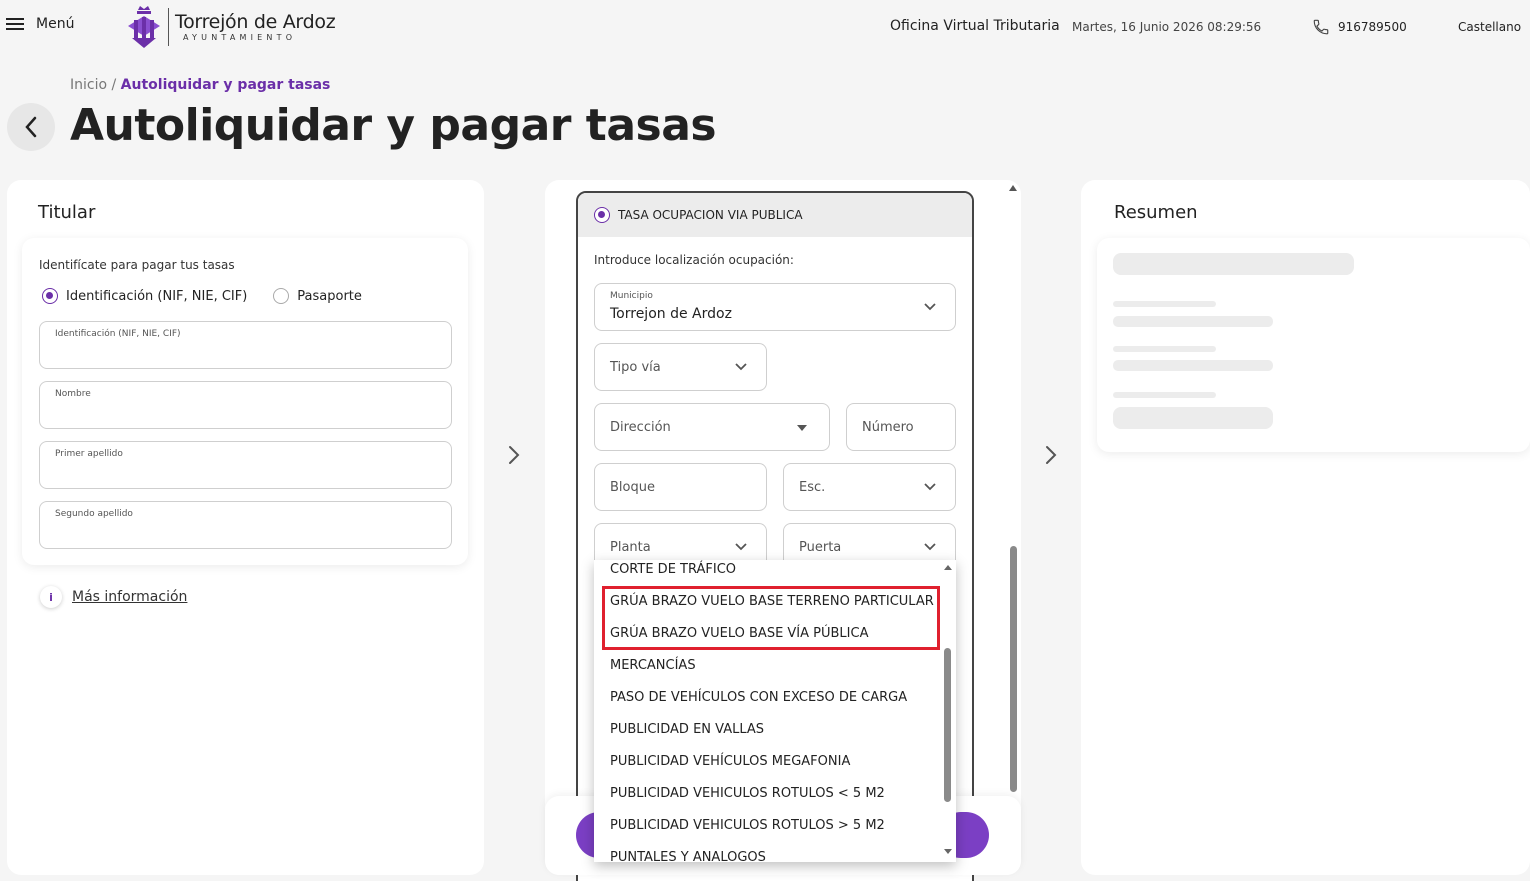 This screenshot has width=1530, height=881. Describe the element at coordinates (688, 856) in the screenshot. I see `dropdown-option: PUNTALES Y ANALOGOS` at that location.